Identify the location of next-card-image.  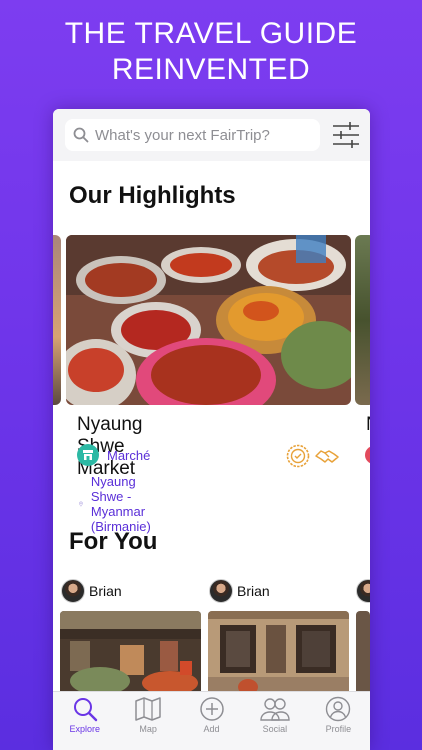
(362, 320).